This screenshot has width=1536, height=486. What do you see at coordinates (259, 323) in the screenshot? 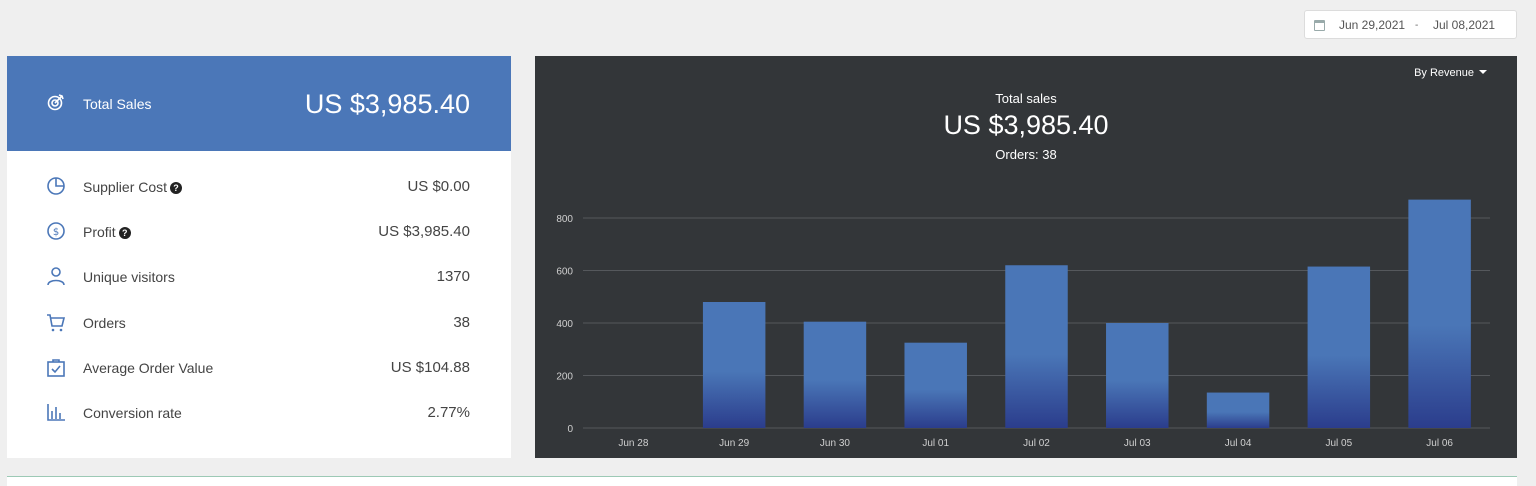
I see `metric-orders: Orders 38` at bounding box center [259, 323].